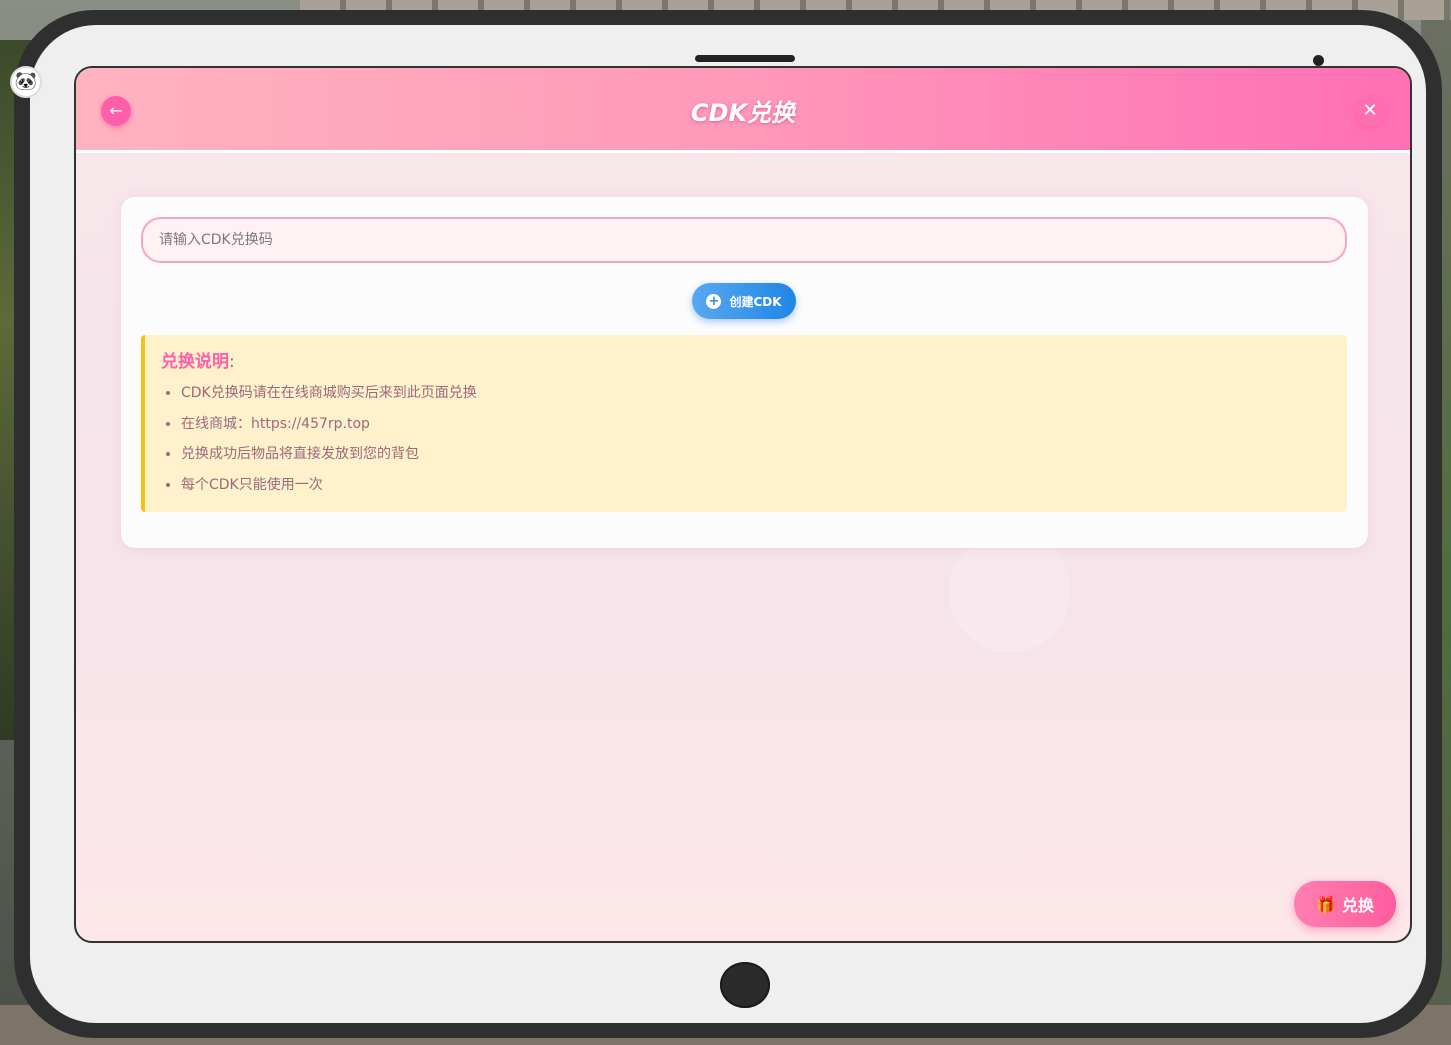 The width and height of the screenshot is (1451, 1045). What do you see at coordinates (744, 240) in the screenshot?
I see `cdk-code-input` at bounding box center [744, 240].